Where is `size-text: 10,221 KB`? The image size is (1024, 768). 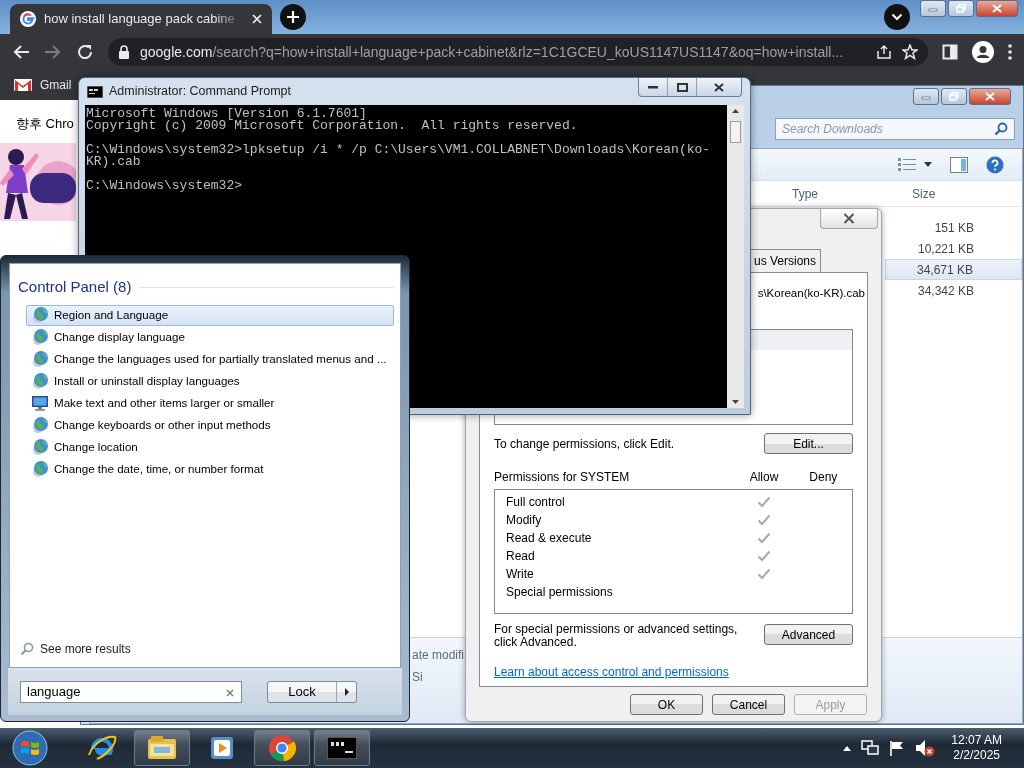
size-text: 10,221 KB is located at coordinates (945, 249).